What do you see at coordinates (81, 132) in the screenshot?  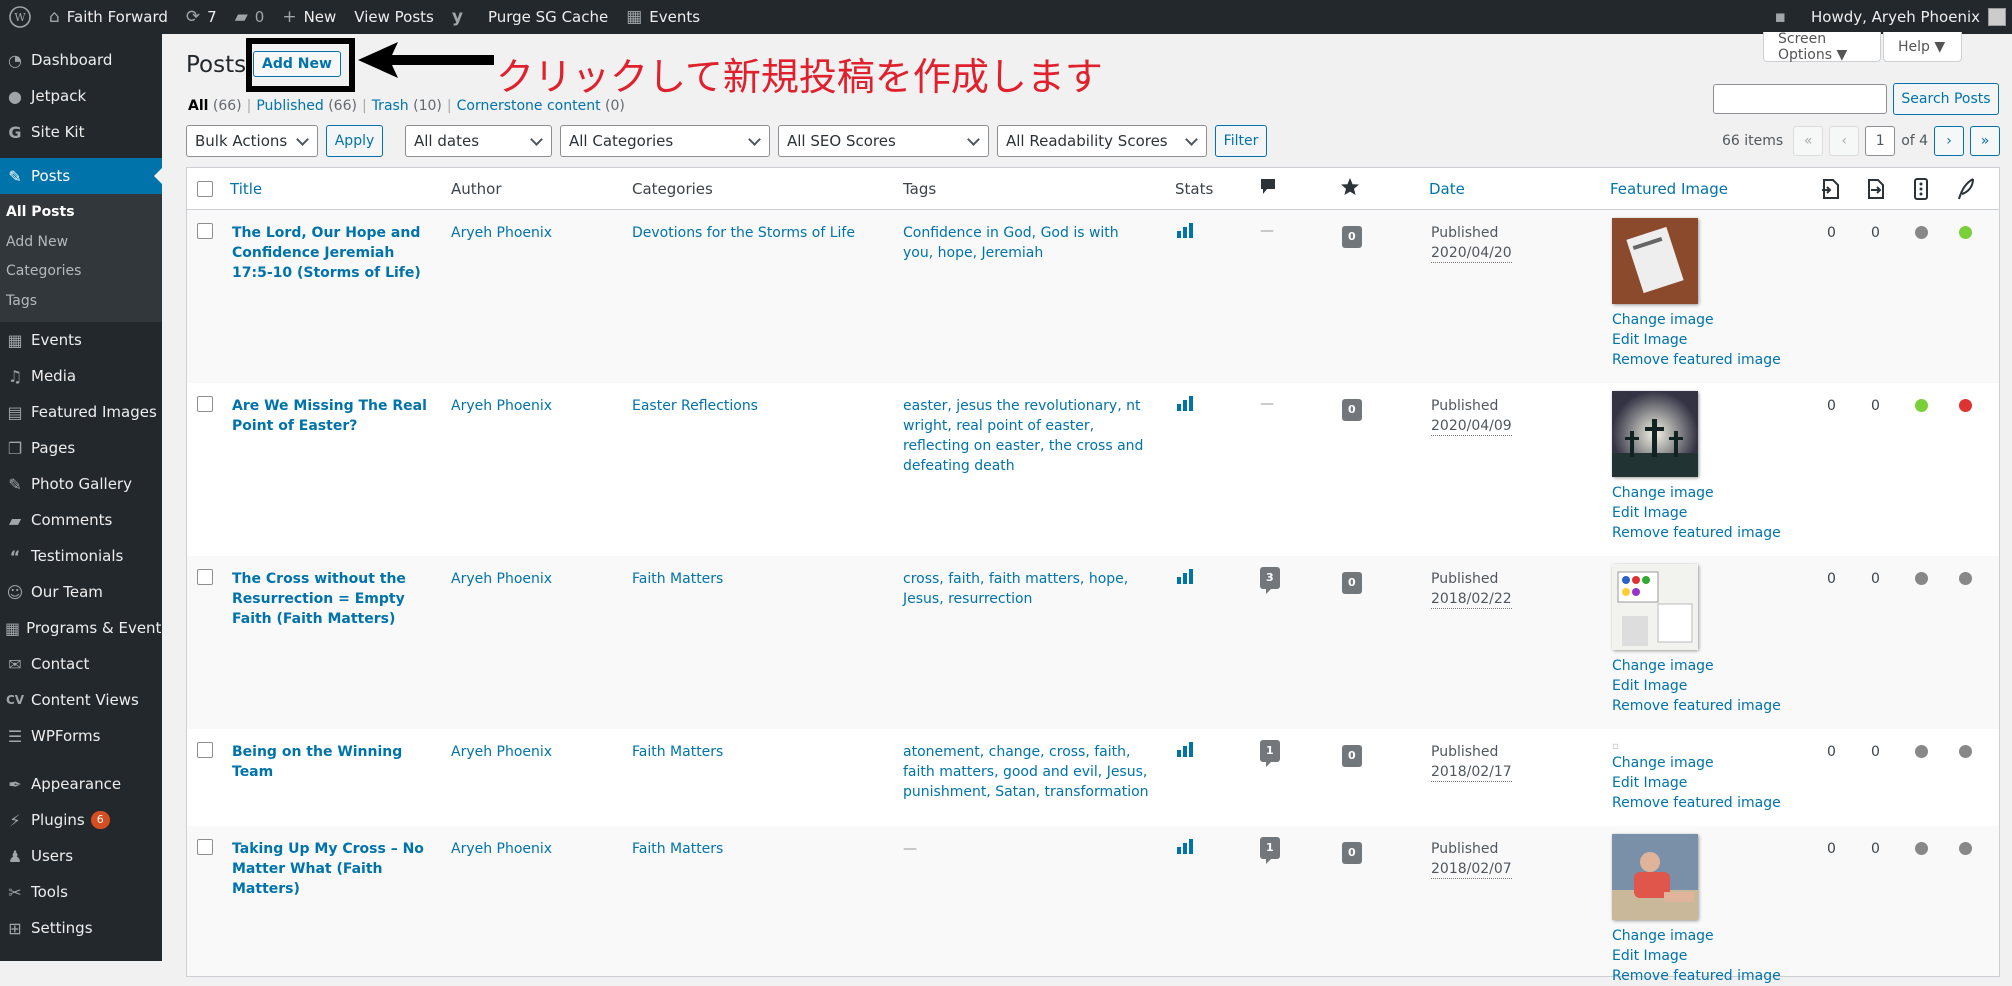 I see `sidebar-item-site-kit: G Site Kit` at bounding box center [81, 132].